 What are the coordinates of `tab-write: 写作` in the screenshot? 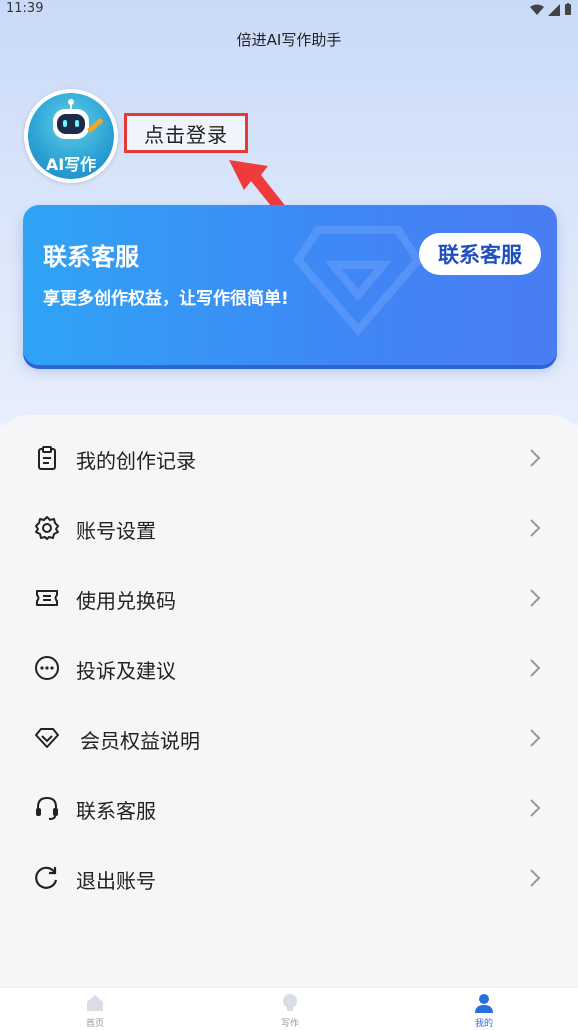 It's located at (290, 1009).